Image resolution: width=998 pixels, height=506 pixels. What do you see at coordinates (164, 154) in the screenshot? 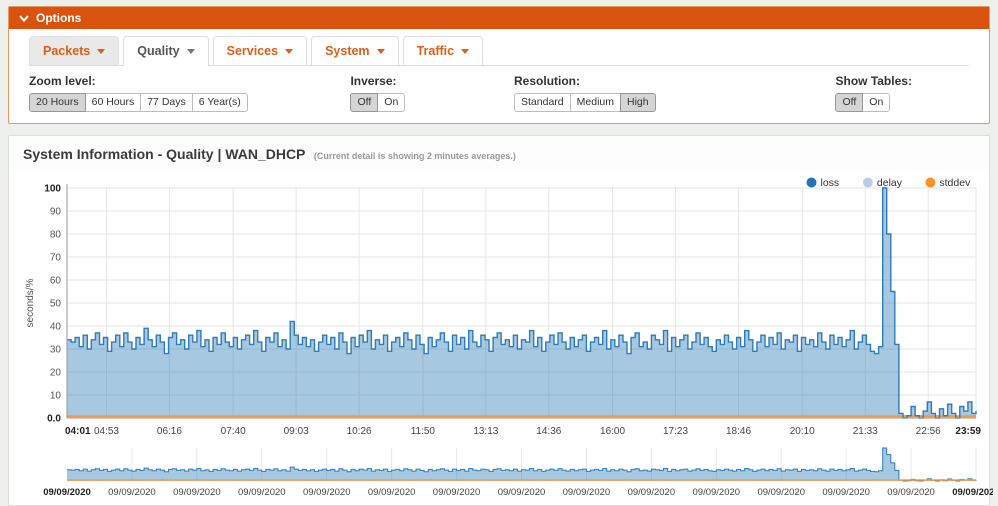
I see `graph-title: System Information - Quality | WAN_DHCP` at bounding box center [164, 154].